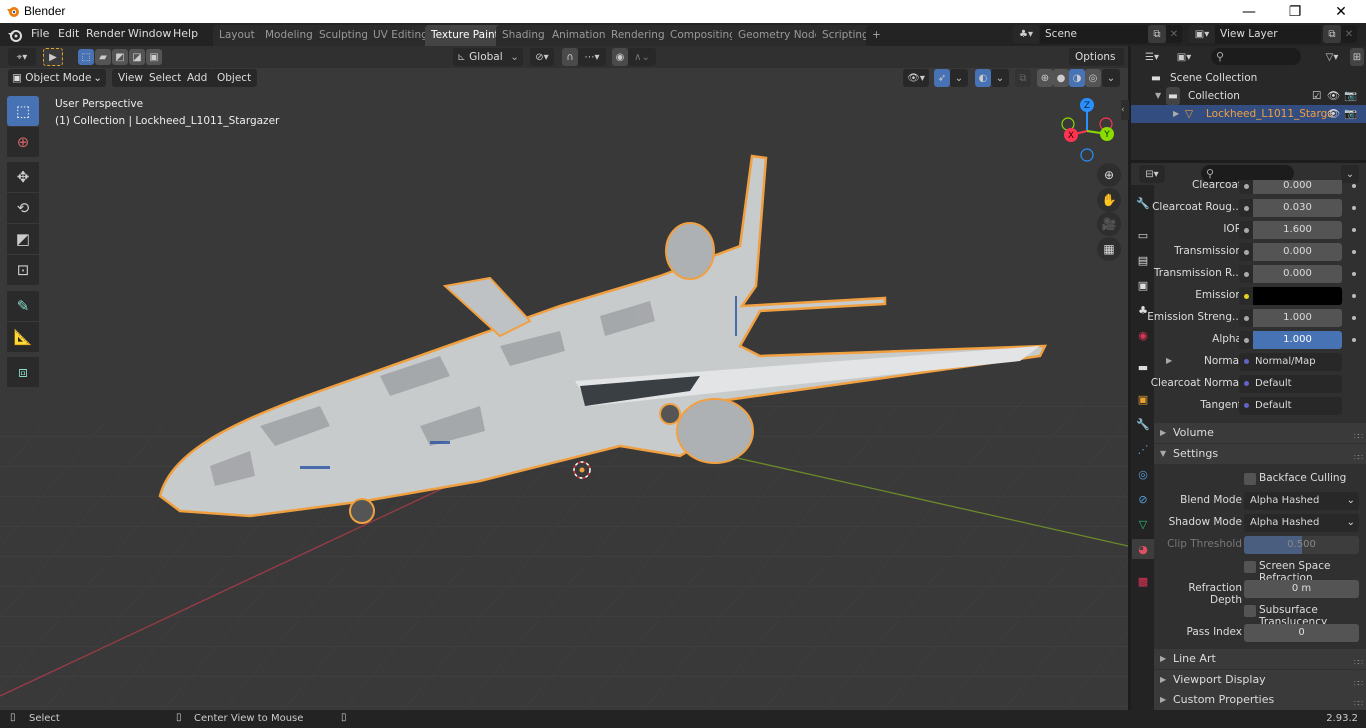 This screenshot has width=1366, height=728. What do you see at coordinates (86, 57) in the screenshot?
I see `select-mode-new-icon: ⬚` at bounding box center [86, 57].